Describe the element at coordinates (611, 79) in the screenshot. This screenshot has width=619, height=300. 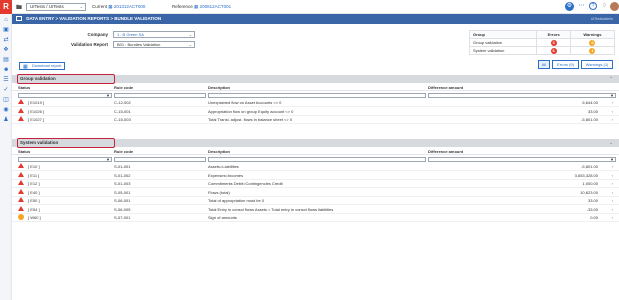
I see `chevron-up-icon: ⌃` at that location.